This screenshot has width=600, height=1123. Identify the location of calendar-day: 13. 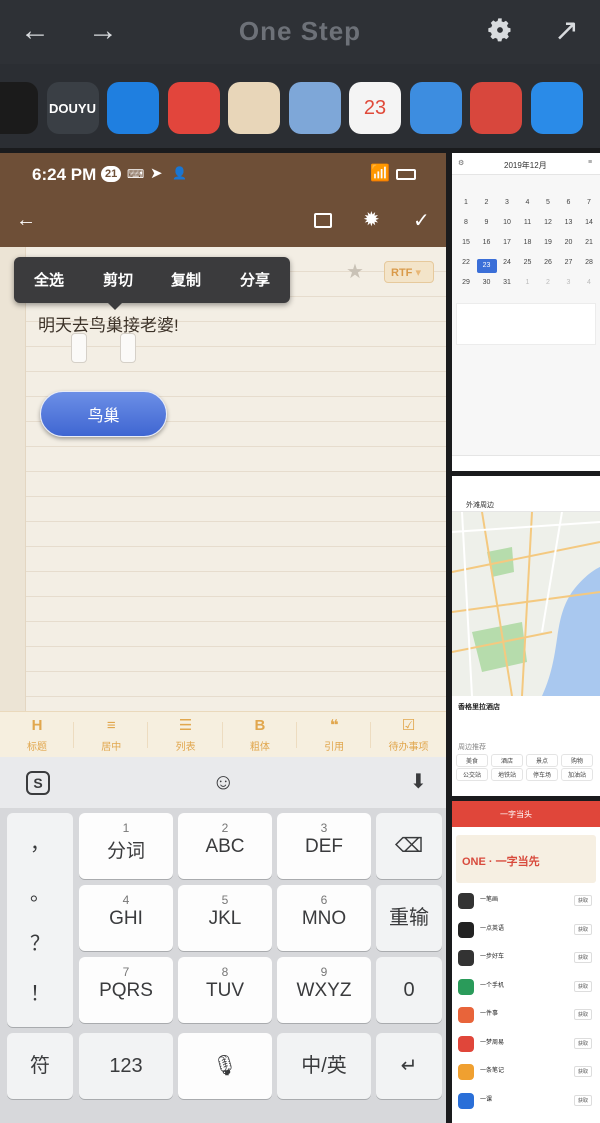
(569, 222).